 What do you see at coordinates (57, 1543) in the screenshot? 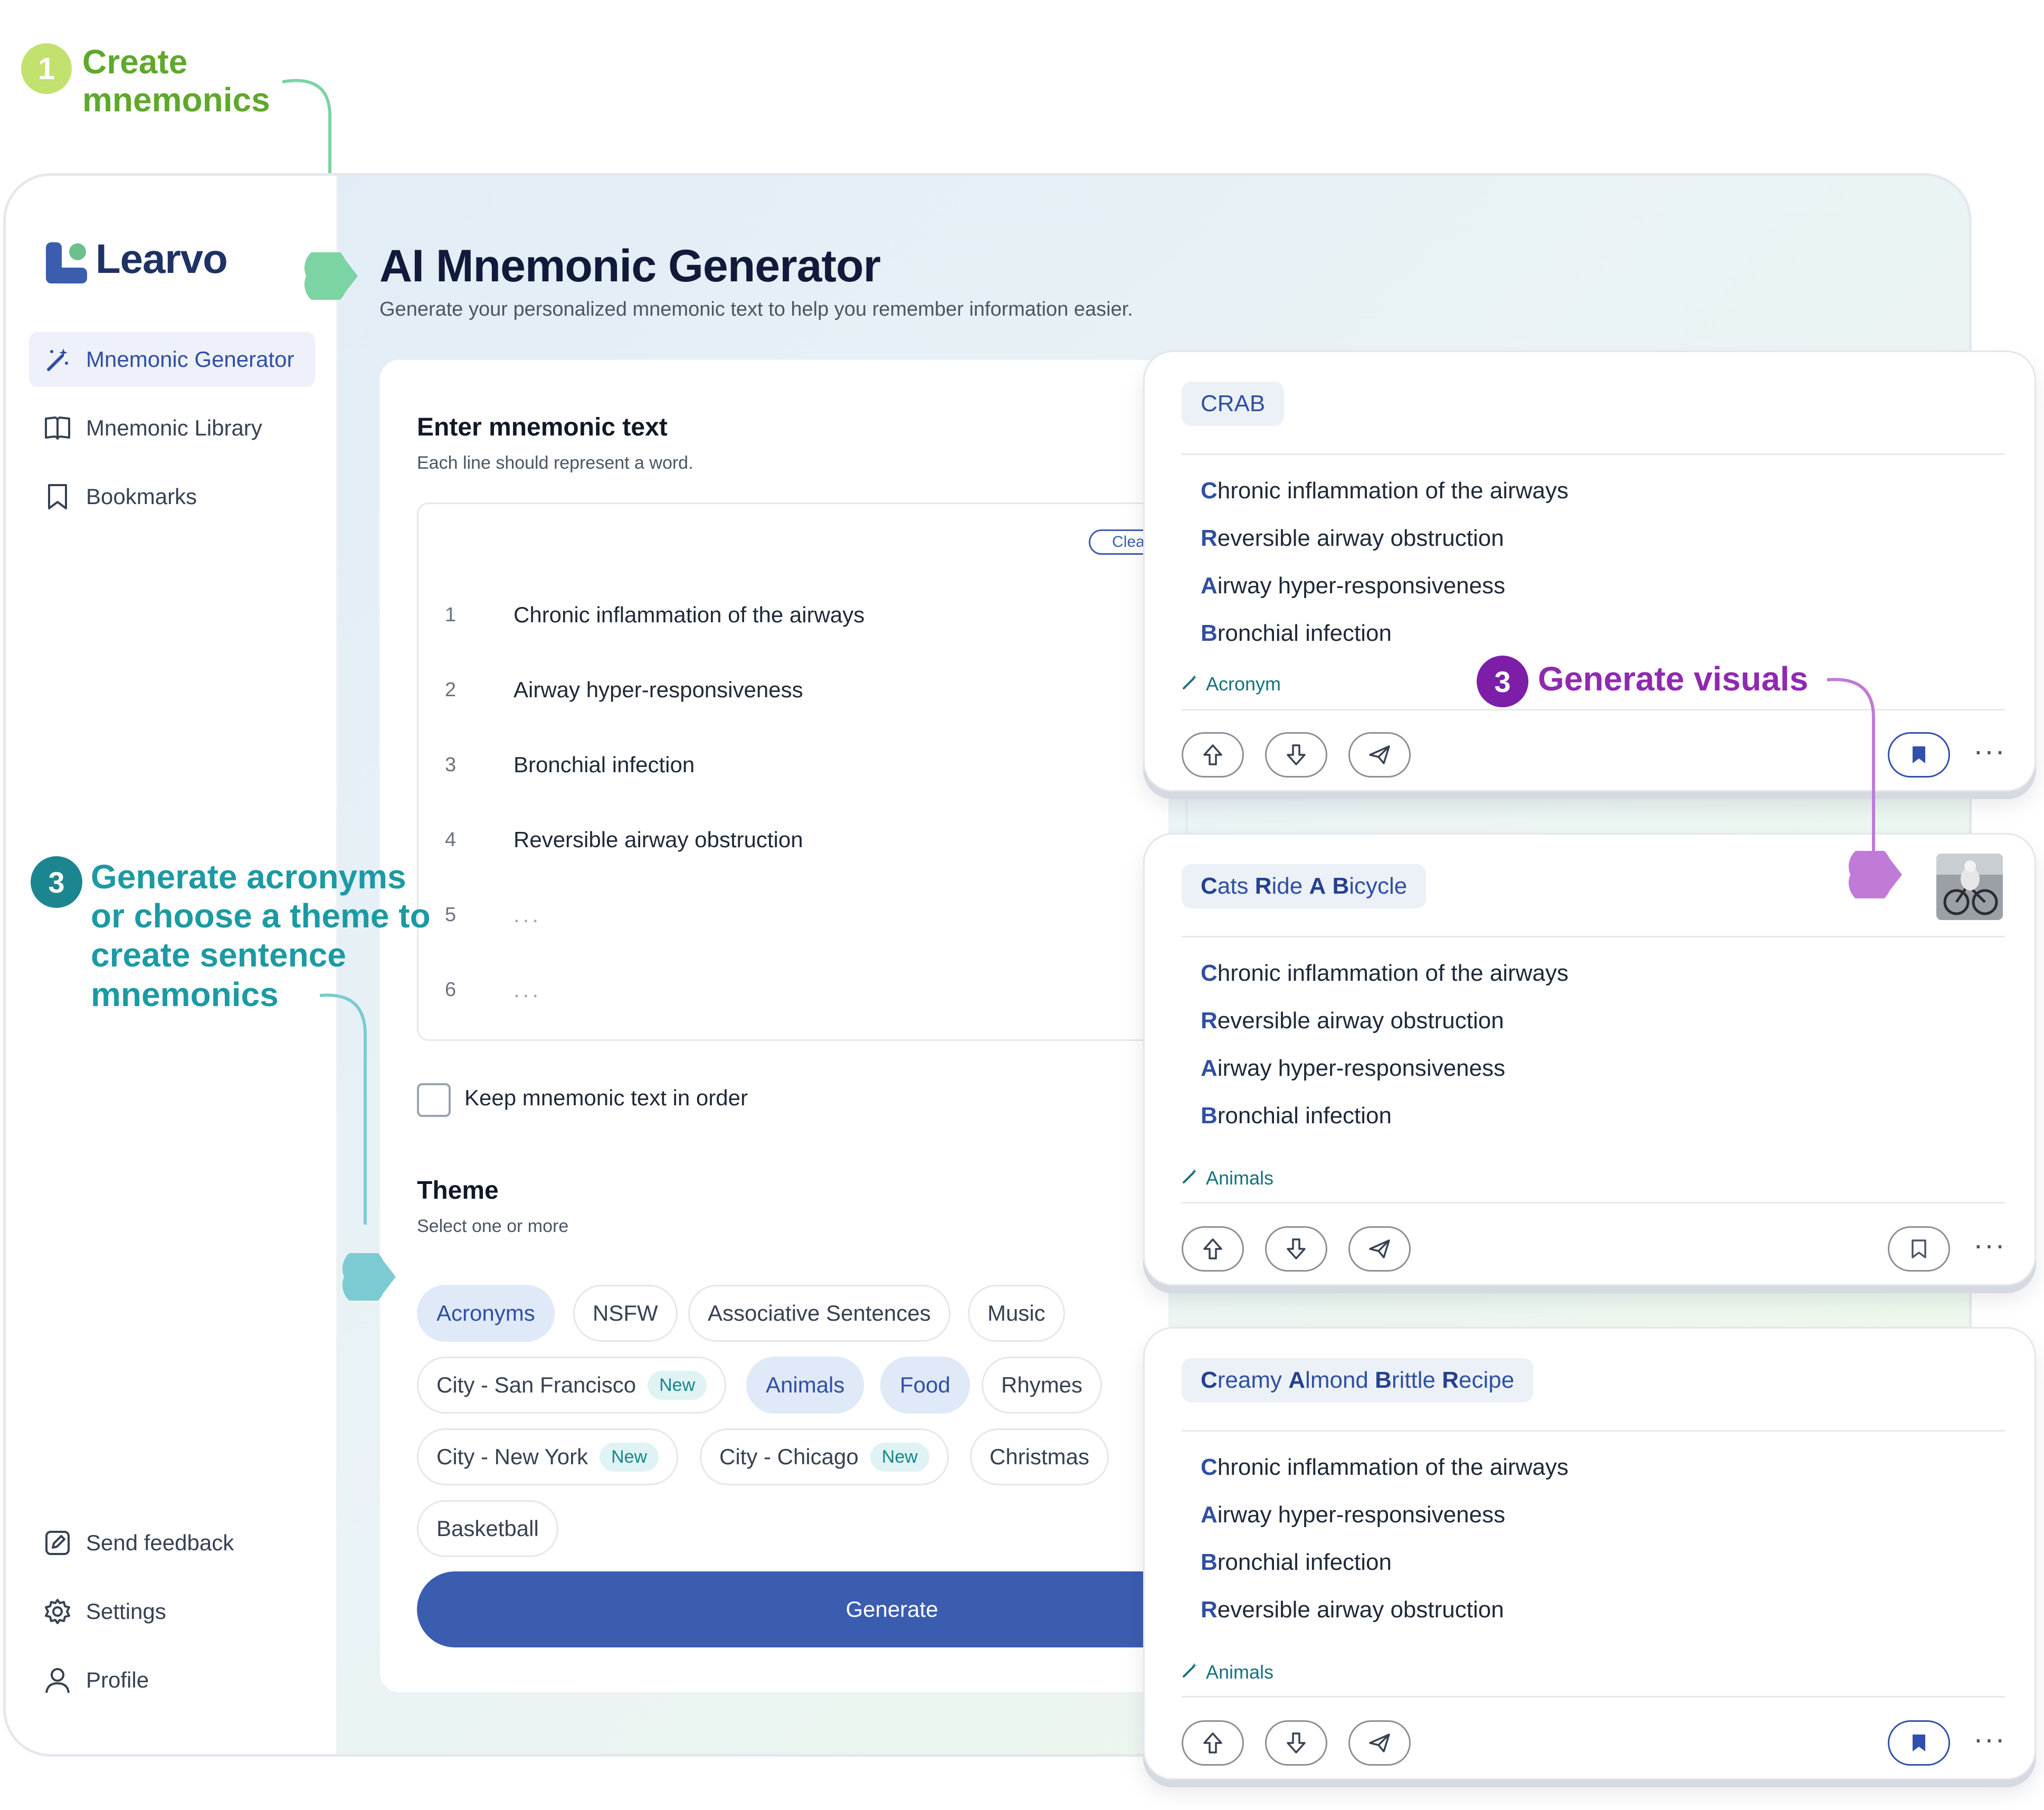
I see `edit-icon` at bounding box center [57, 1543].